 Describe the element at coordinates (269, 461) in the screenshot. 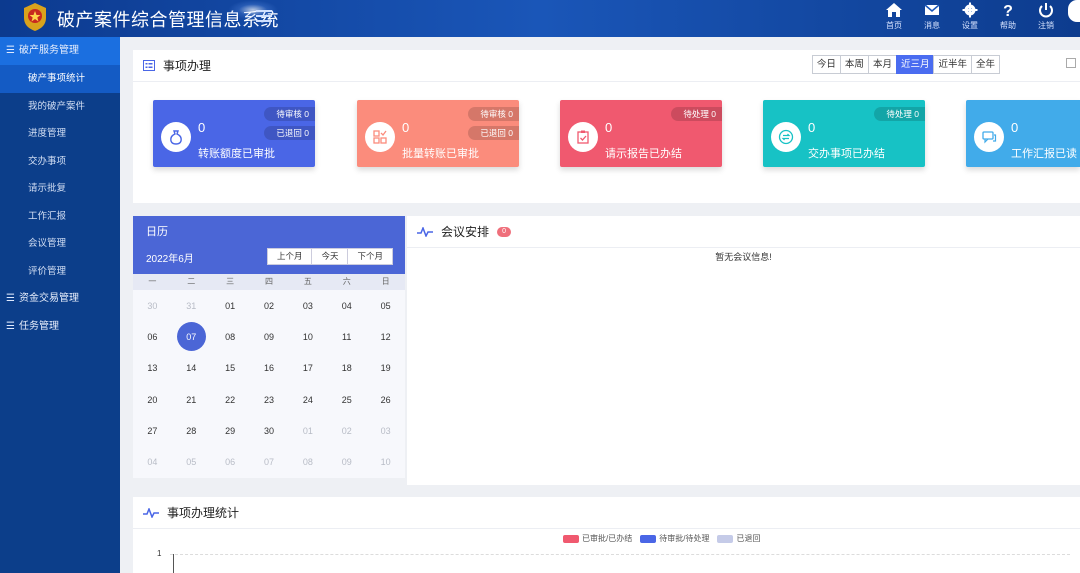

I see `calendar-day: 07` at that location.